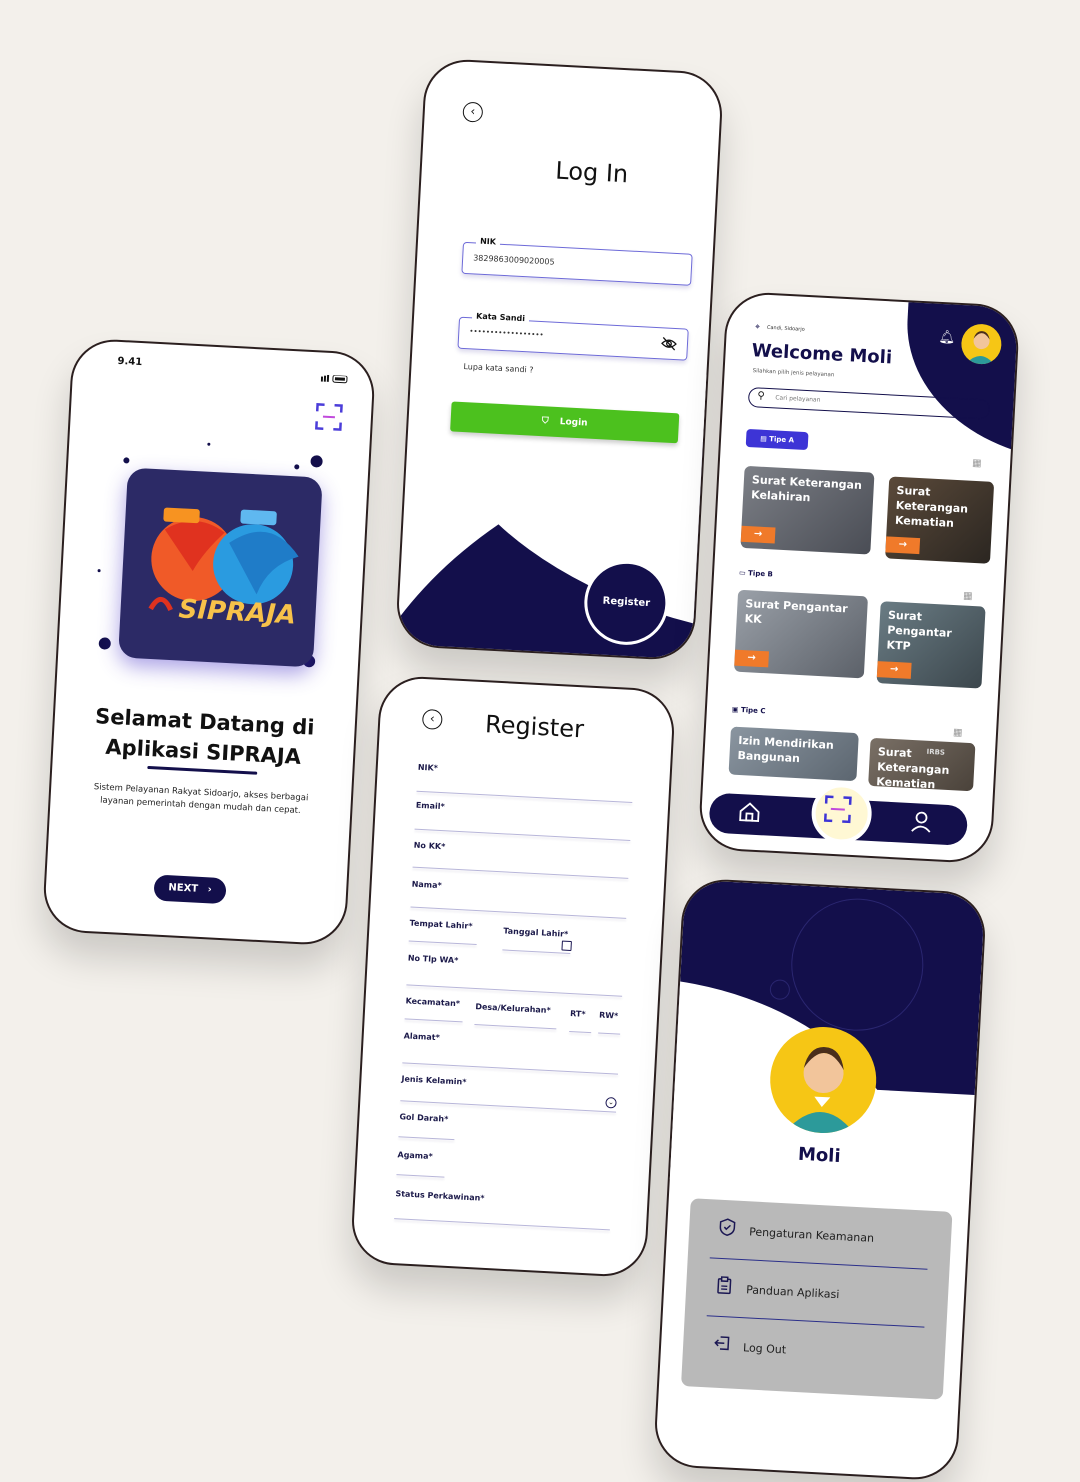 The image size is (1080, 1482). I want to click on nik-value: 3829863009020005, so click(514, 259).